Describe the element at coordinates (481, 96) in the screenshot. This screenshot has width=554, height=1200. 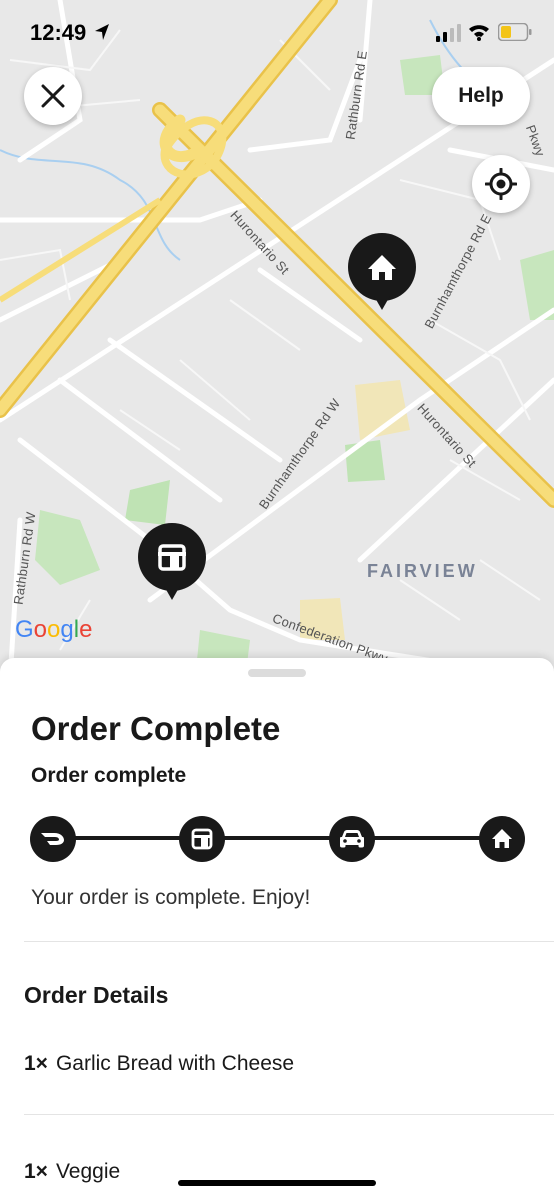
I see `help-button: Help` at that location.